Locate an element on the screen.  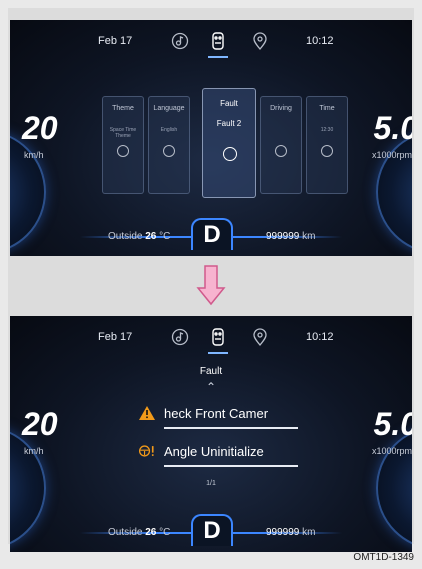
page-count: 1/1 is located at coordinates (211, 483).